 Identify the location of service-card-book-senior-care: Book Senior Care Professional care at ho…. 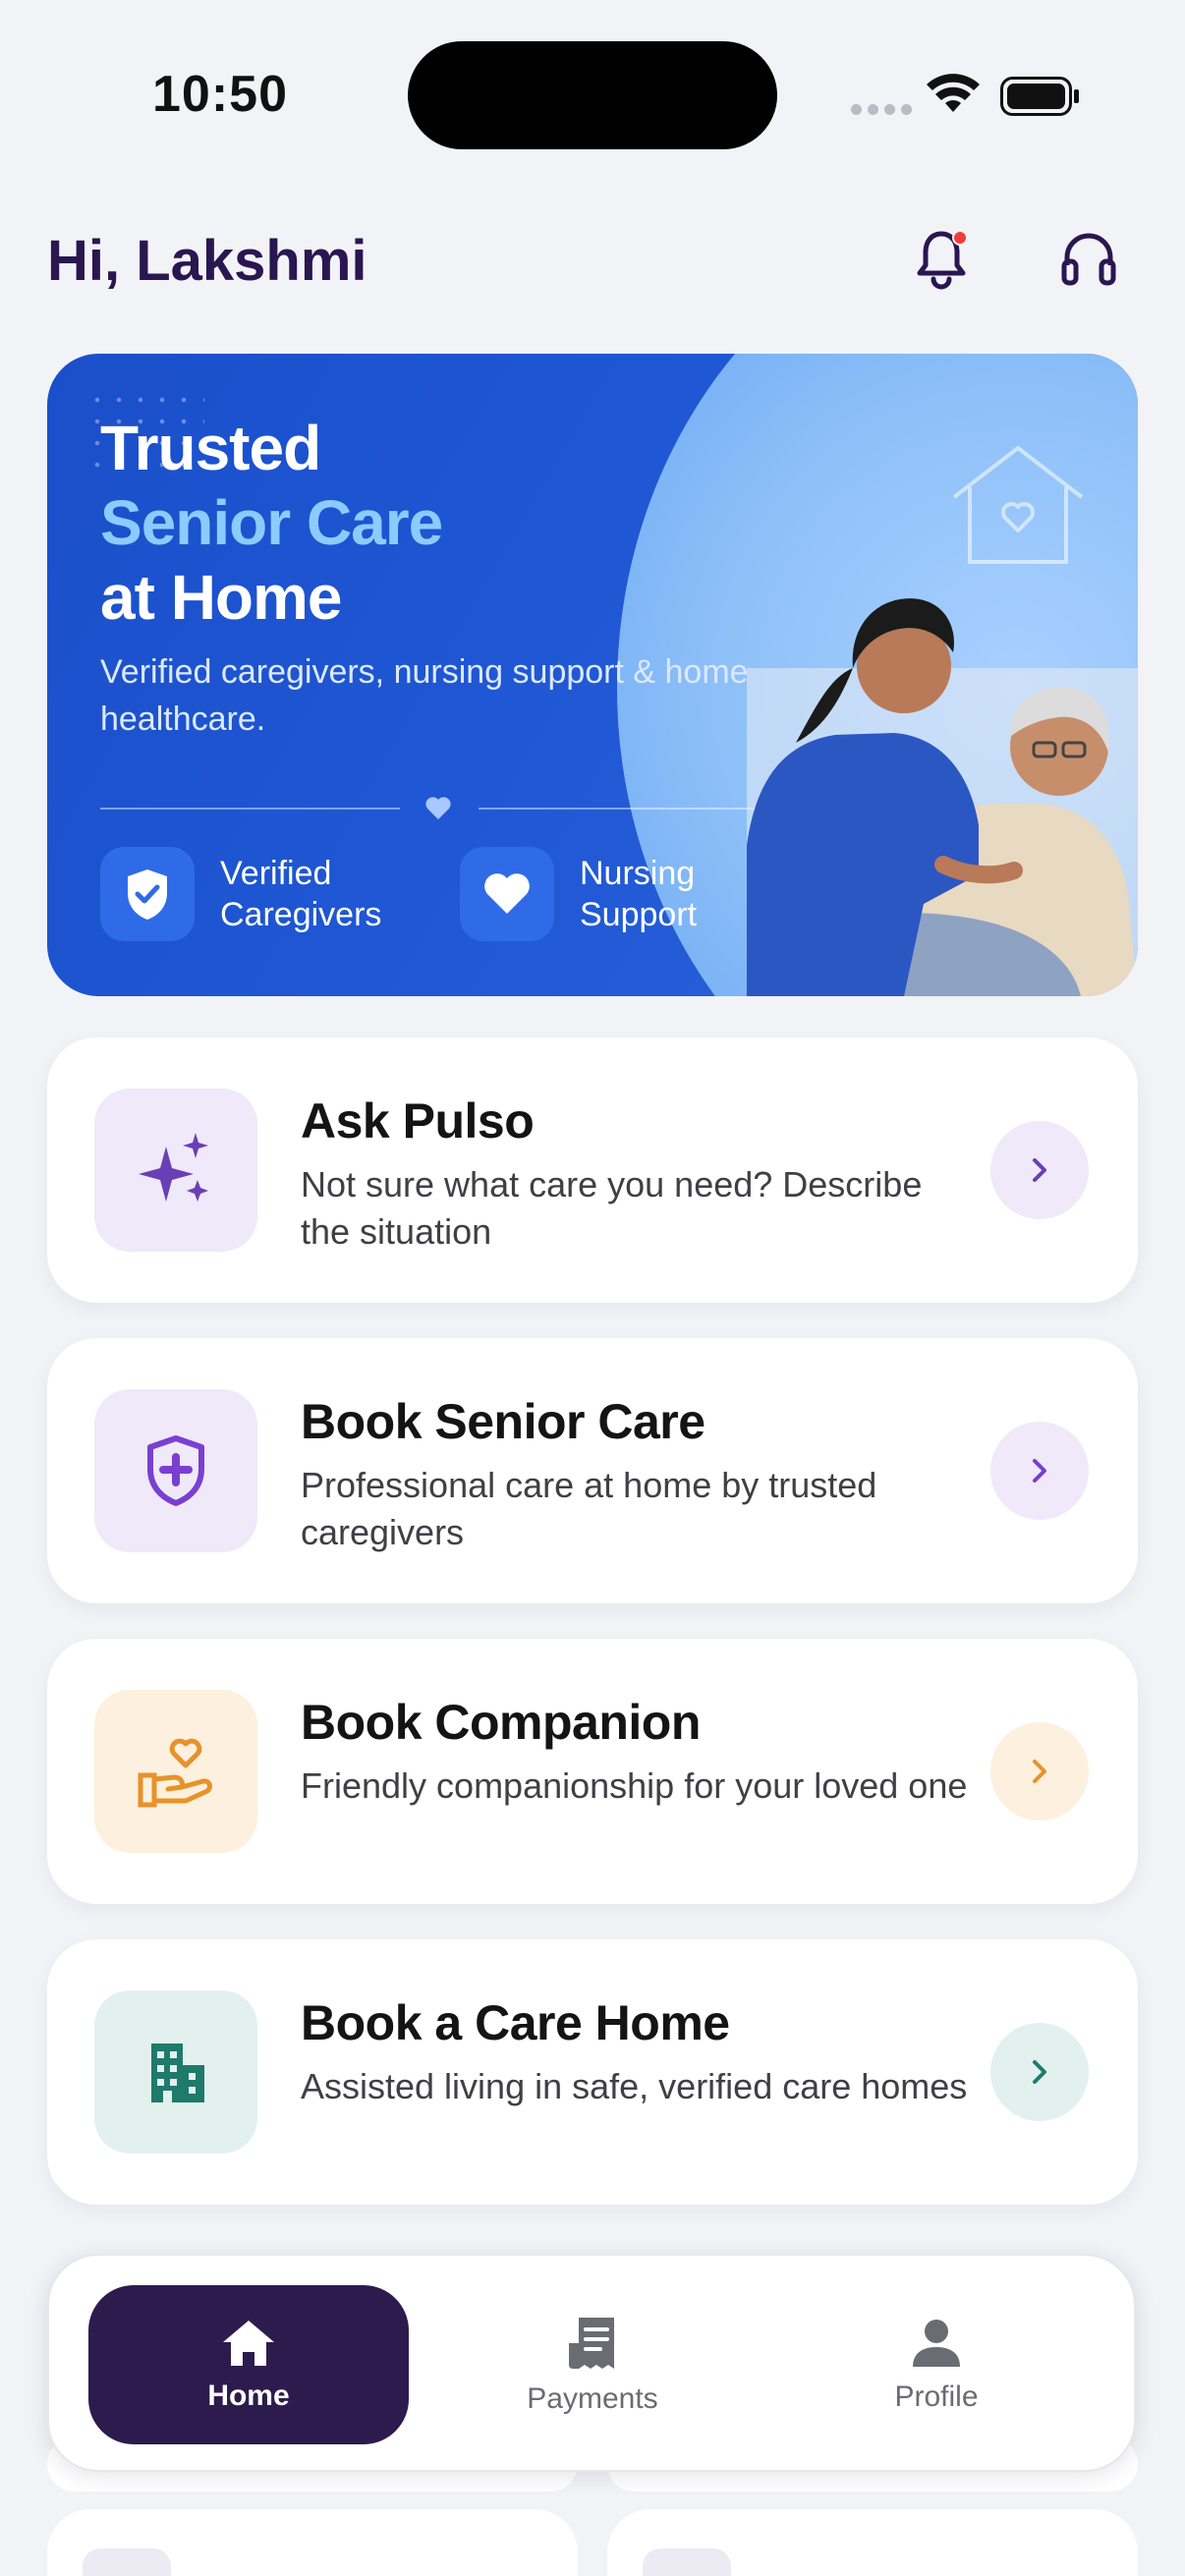
(592, 1470).